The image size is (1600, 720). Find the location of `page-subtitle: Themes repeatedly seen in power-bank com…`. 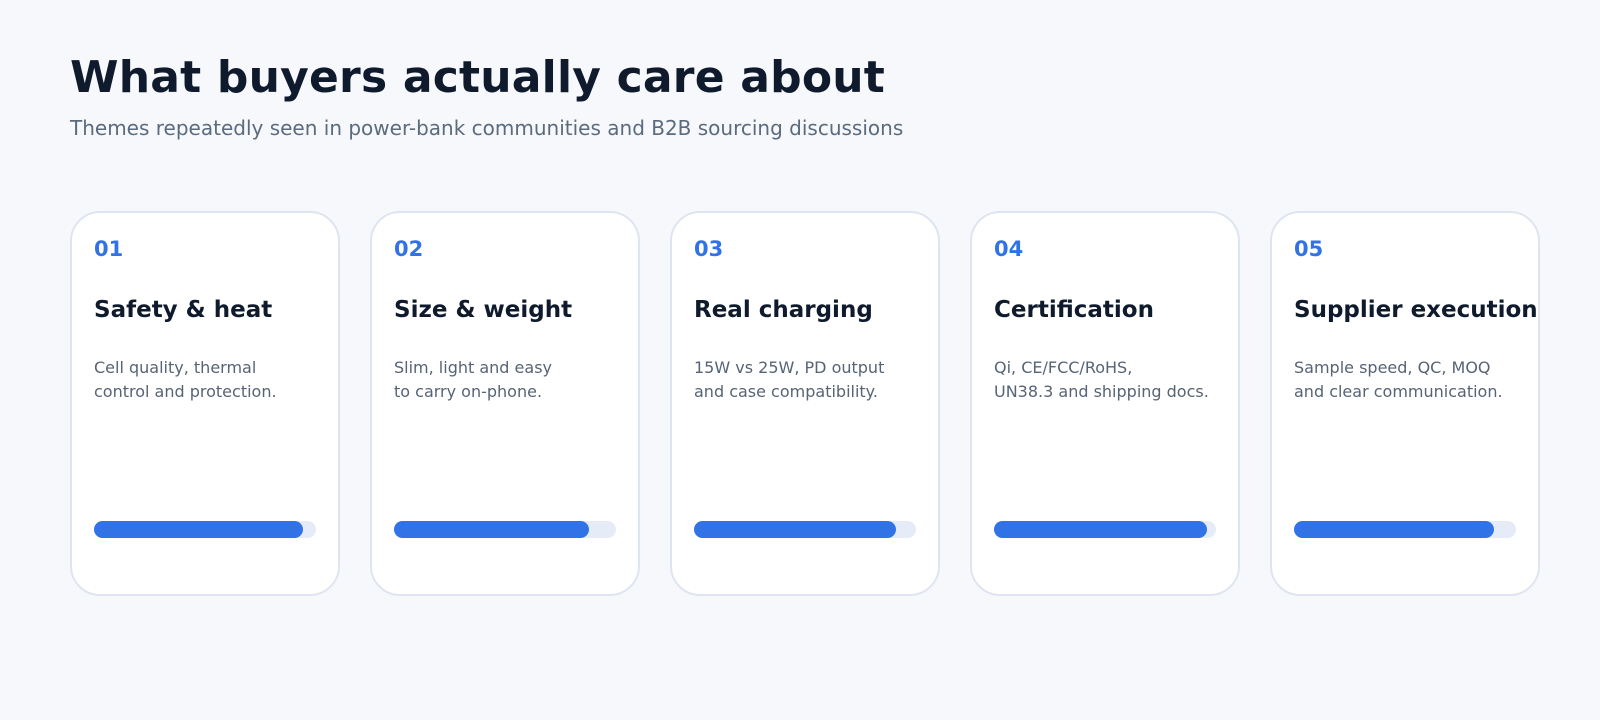

page-subtitle: Themes repeatedly seen in power-bank com… is located at coordinates (487, 128).